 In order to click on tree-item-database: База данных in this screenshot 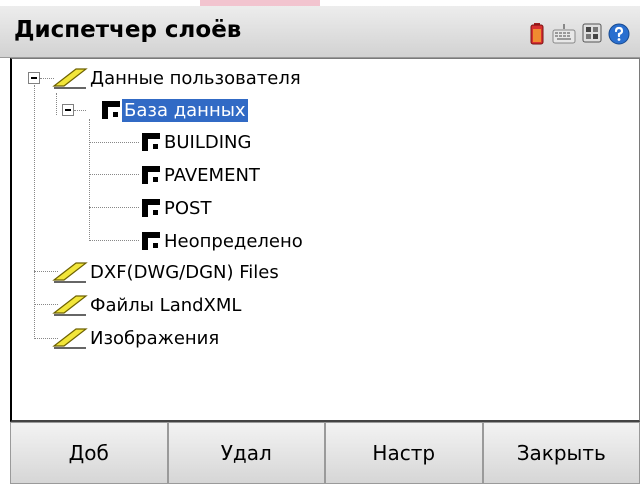, I will do `click(174, 110)`.